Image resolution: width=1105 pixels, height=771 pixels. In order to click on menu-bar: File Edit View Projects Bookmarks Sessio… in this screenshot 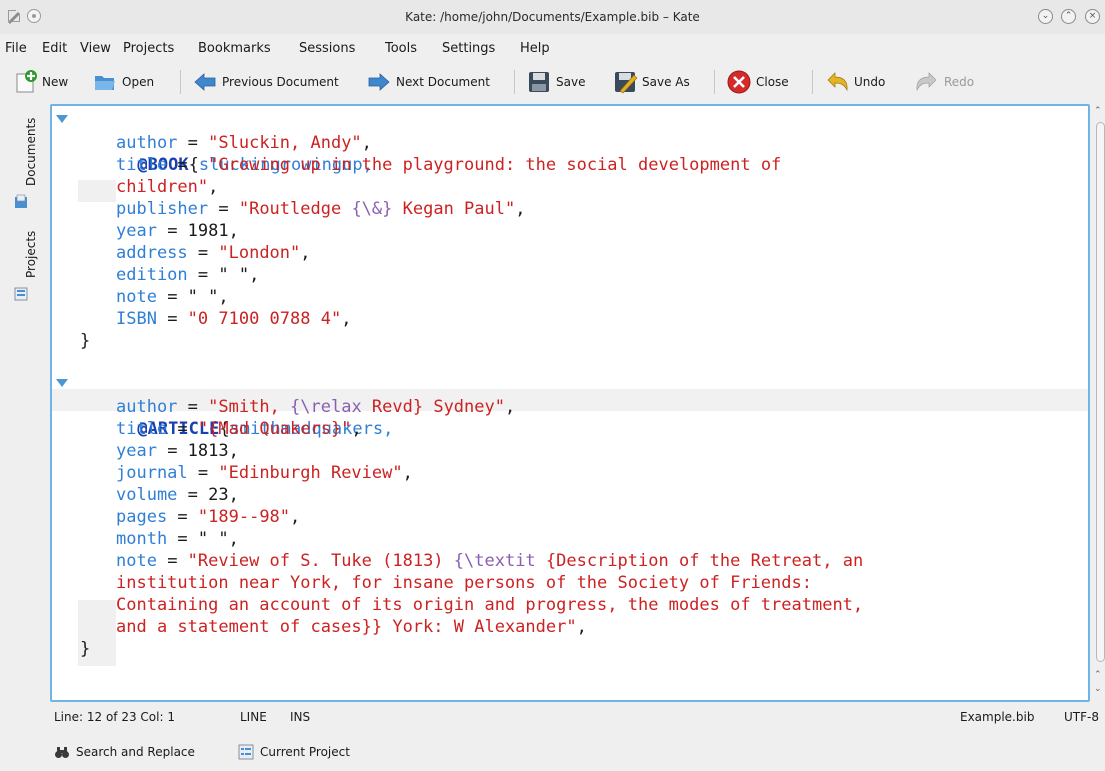, I will do `click(552, 48)`.